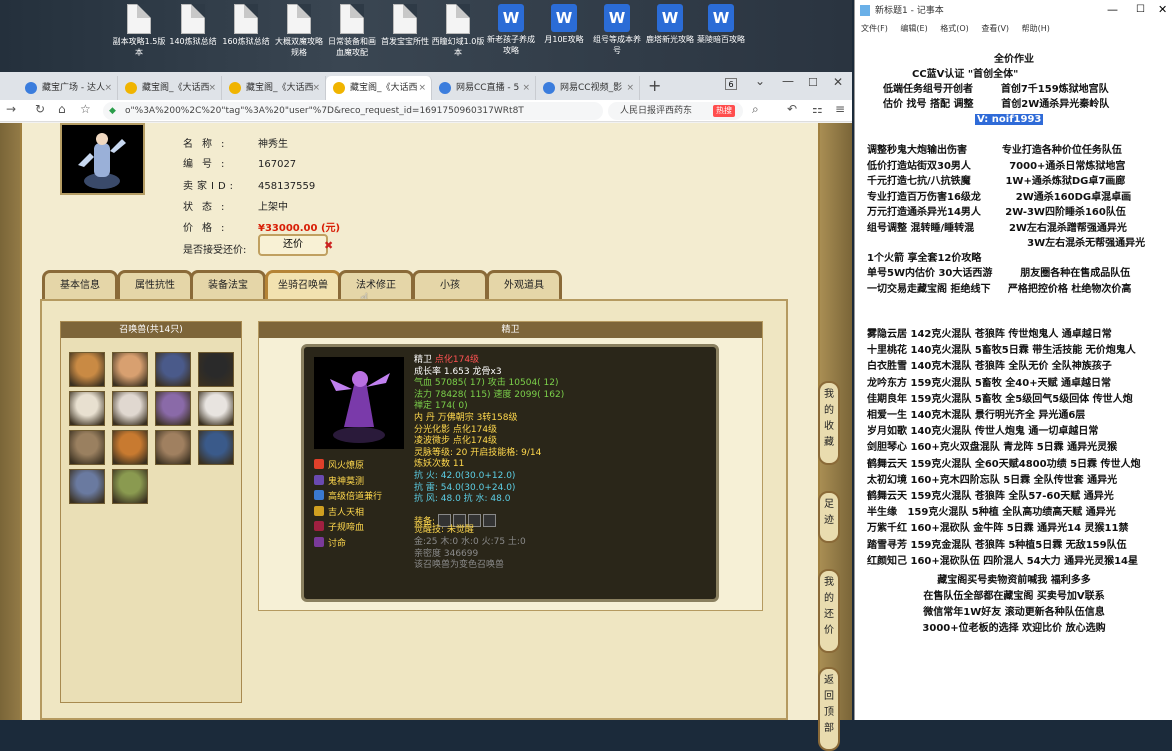 Image resolution: width=1172 pixels, height=751 pixels. I want to click on menu-icon: ≡, so click(840, 109).